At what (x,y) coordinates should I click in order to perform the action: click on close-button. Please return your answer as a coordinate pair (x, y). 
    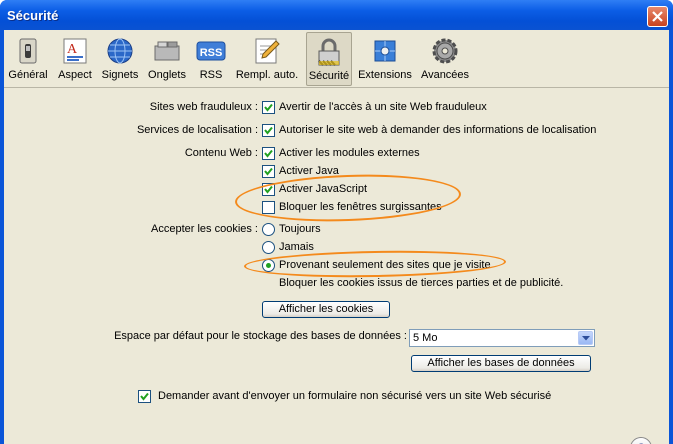
    Looking at the image, I should click on (657, 16).